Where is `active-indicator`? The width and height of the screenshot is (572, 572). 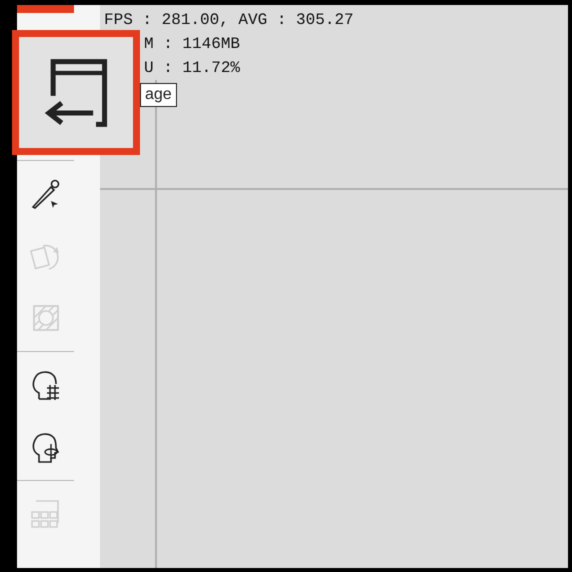 active-indicator is located at coordinates (45, 9).